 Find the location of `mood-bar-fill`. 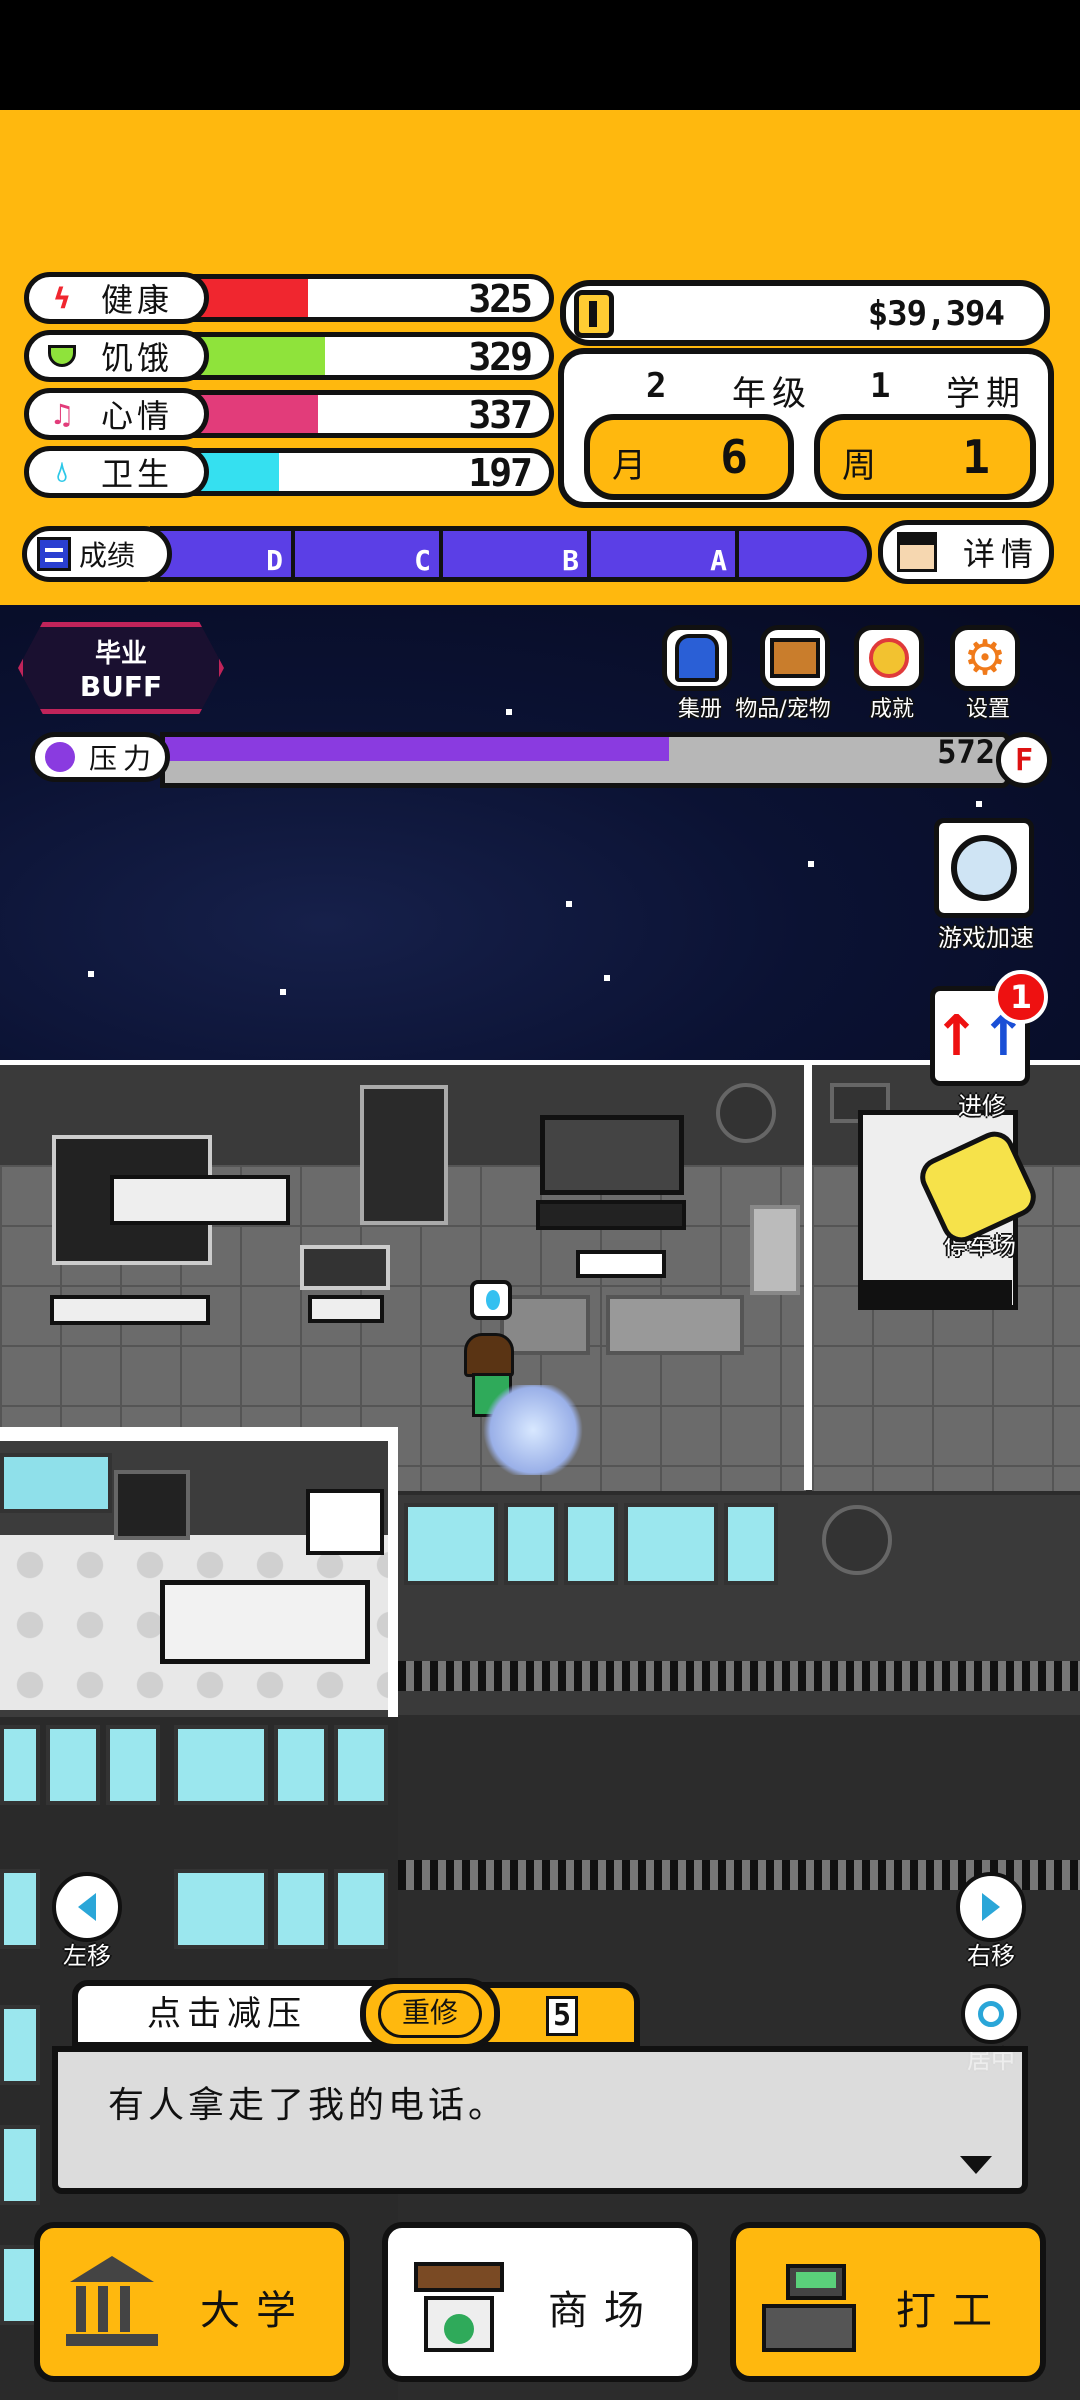

mood-bar-fill is located at coordinates (256, 414).